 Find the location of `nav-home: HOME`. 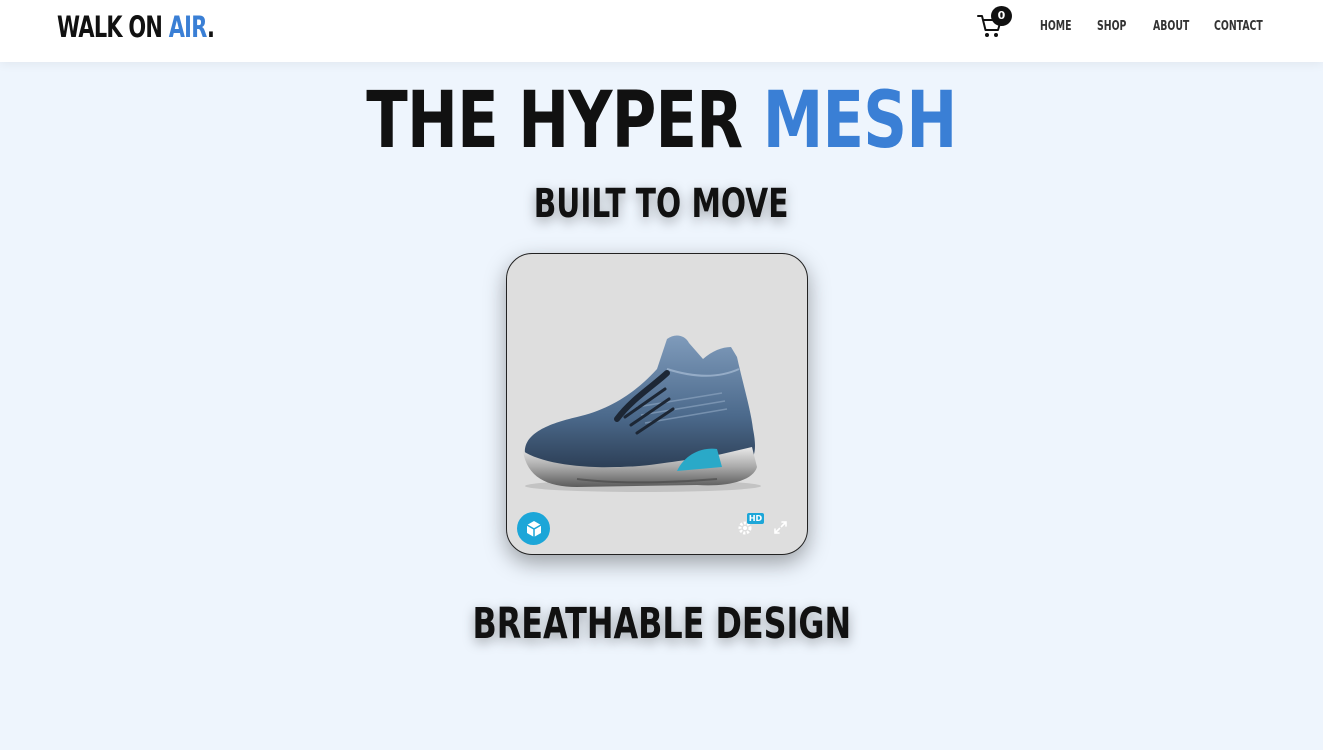

nav-home: HOME is located at coordinates (1056, 27).